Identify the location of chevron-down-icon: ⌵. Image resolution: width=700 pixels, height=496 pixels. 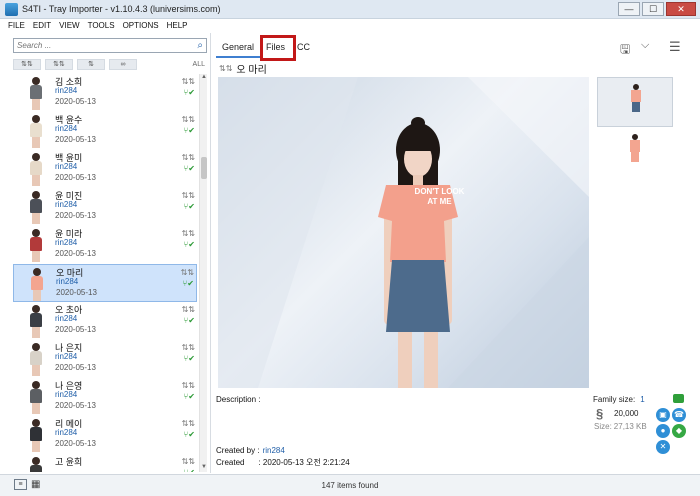
(645, 45).